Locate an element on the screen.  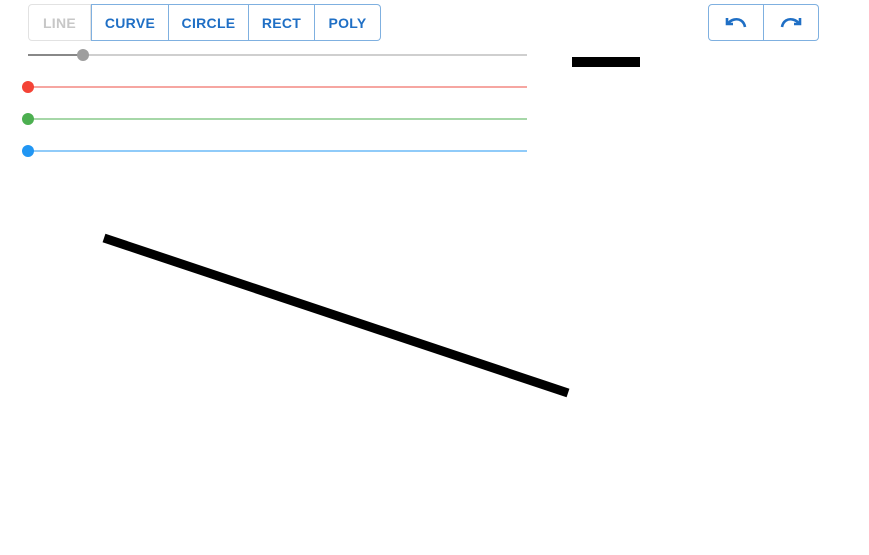
tool-circle-button: CIRCLE is located at coordinates (209, 22).